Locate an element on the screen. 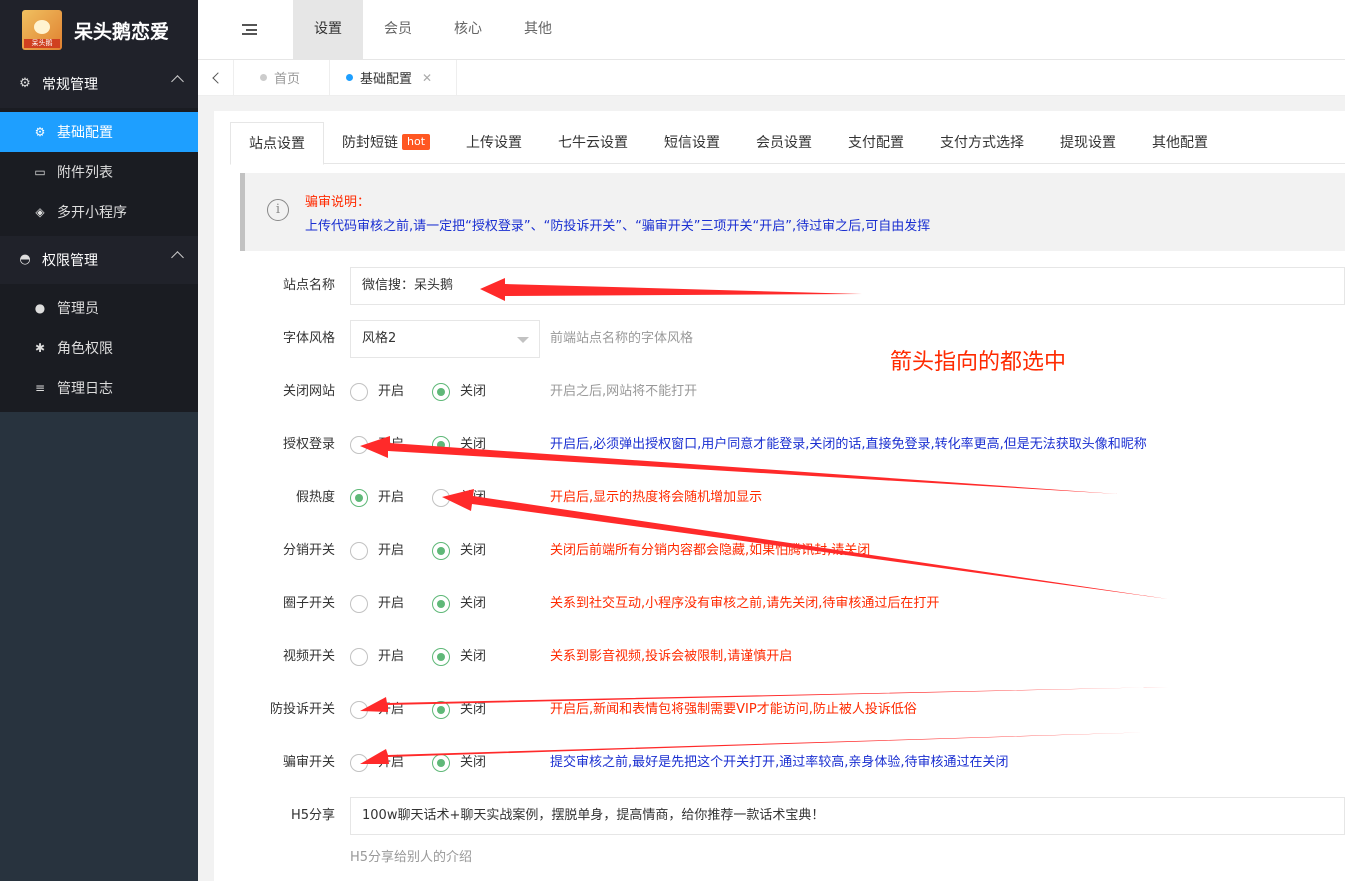 The width and height of the screenshot is (1345, 881). topnav-members: 会员 is located at coordinates (398, 30).